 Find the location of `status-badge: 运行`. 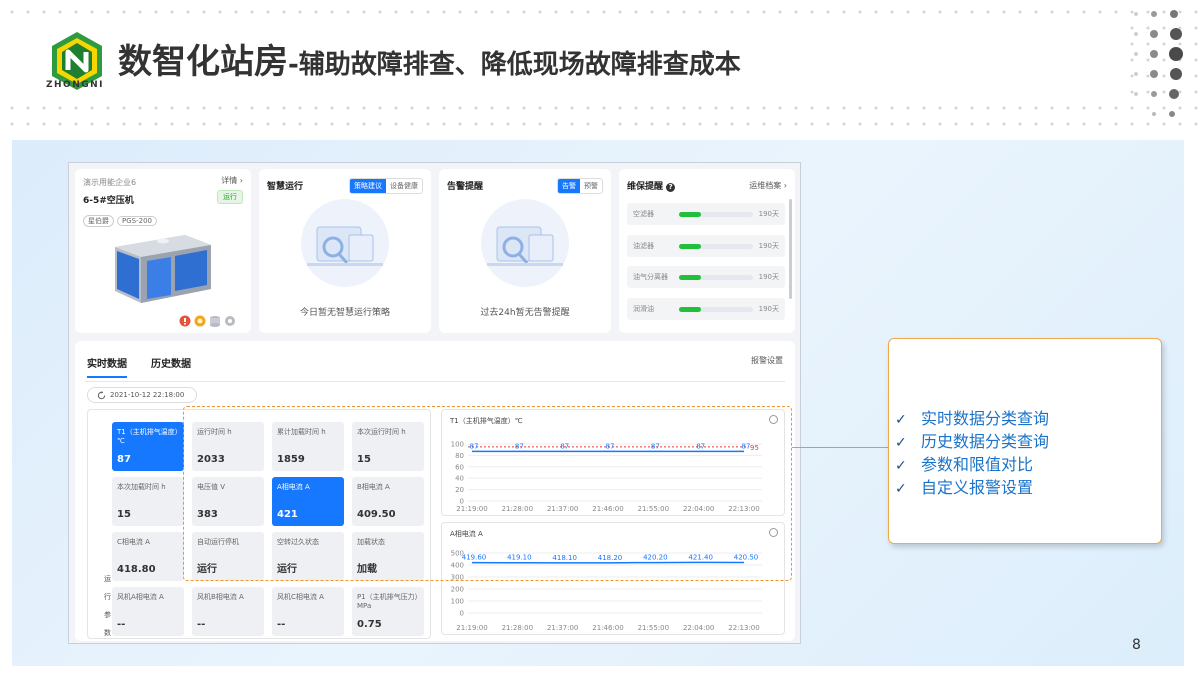

status-badge: 运行 is located at coordinates (230, 197).